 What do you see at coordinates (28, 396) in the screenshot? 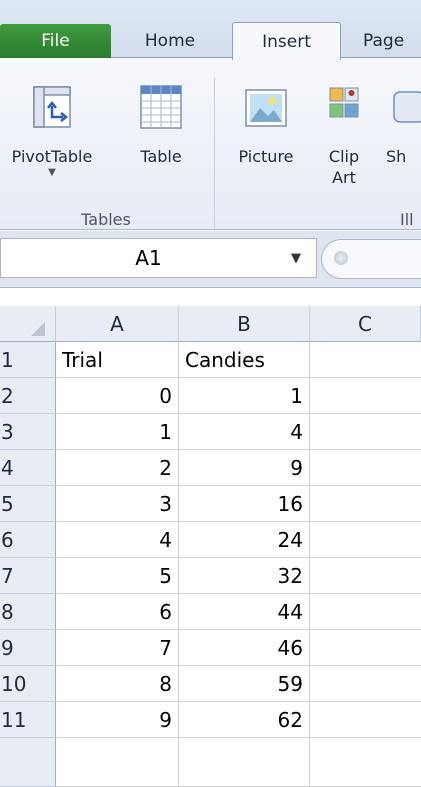
I see `row-header: 2` at bounding box center [28, 396].